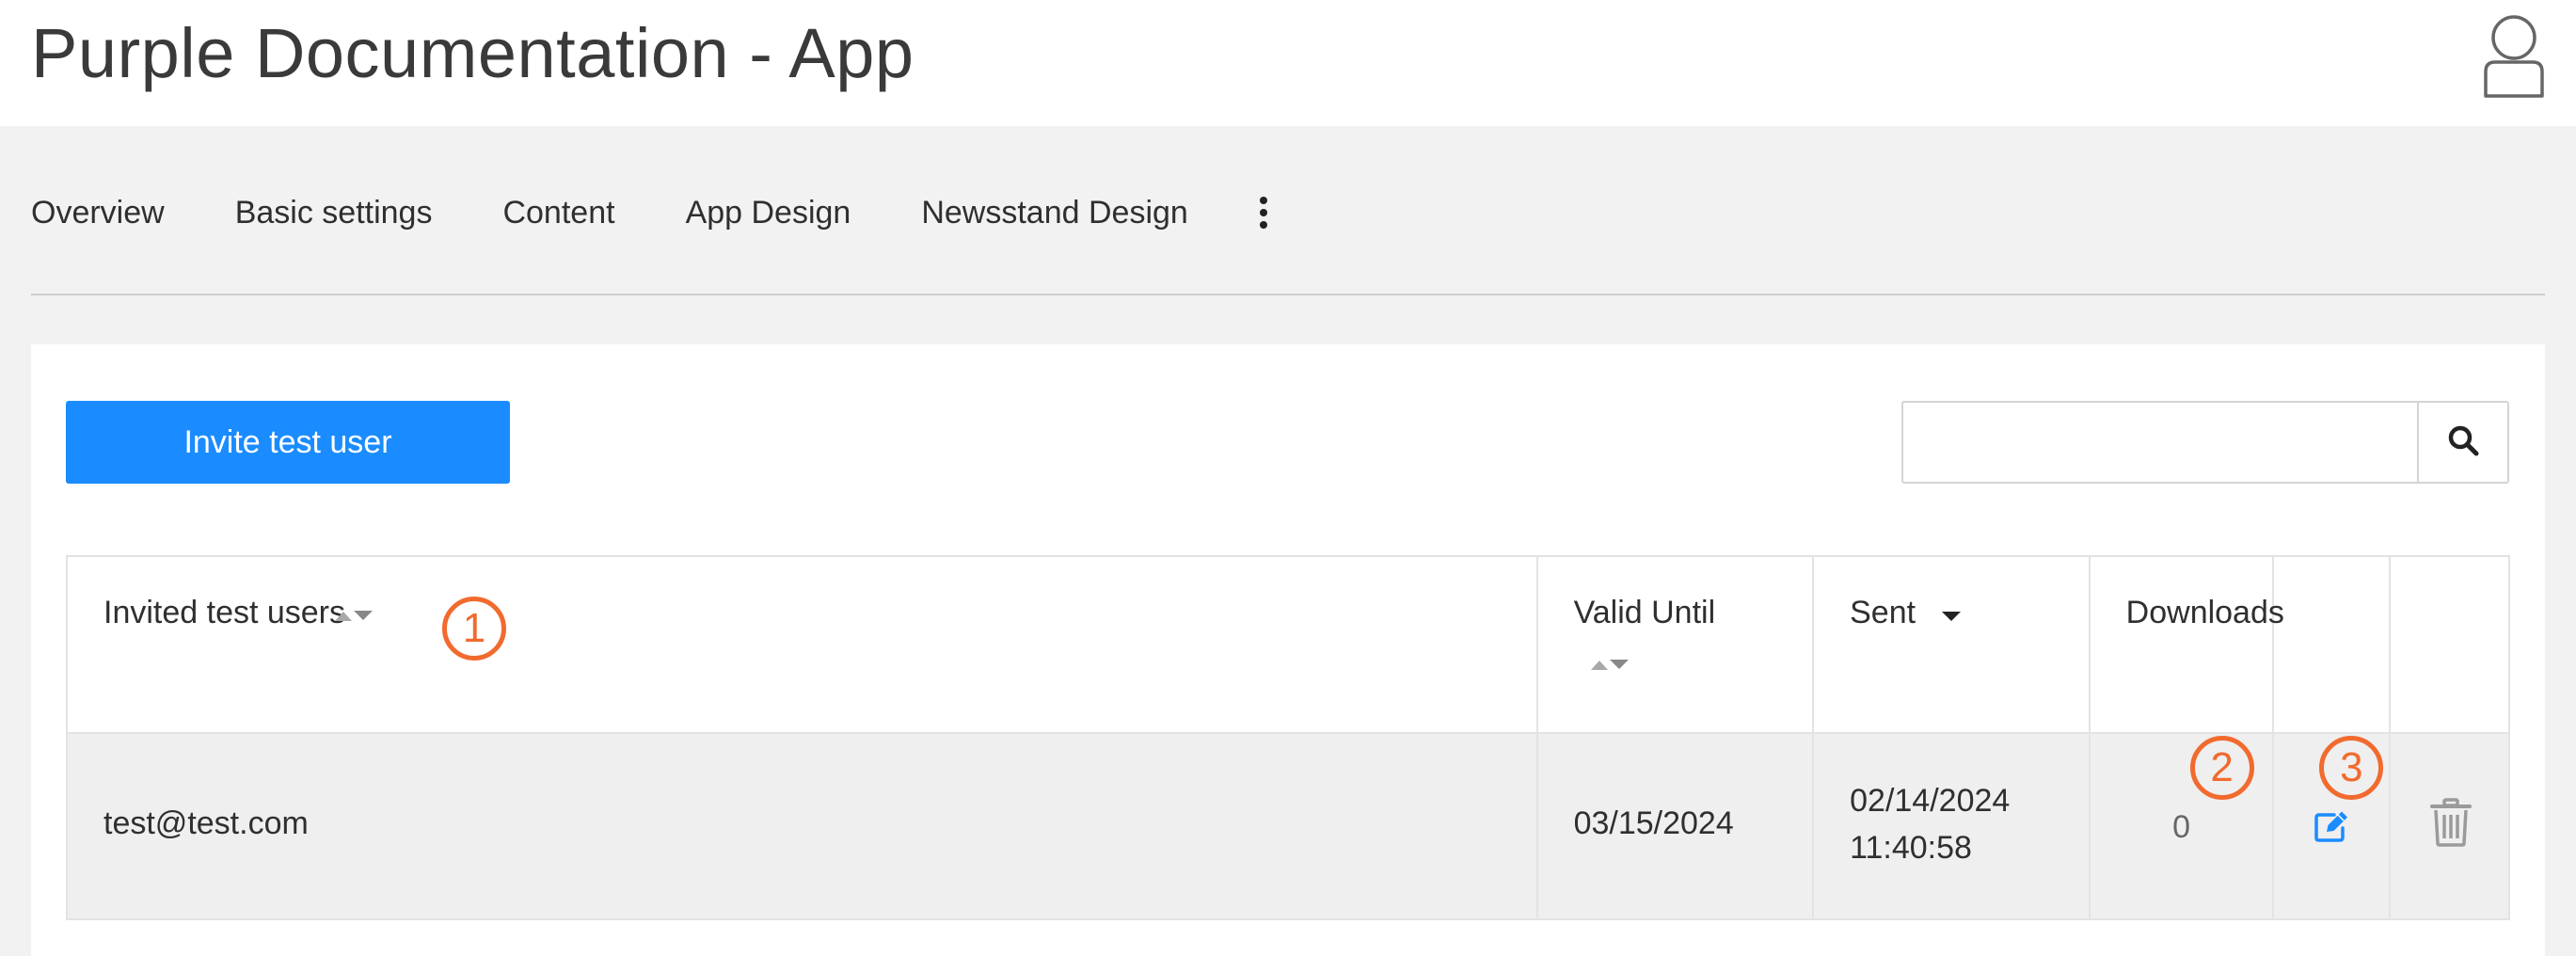 This screenshot has width=2576, height=956. Describe the element at coordinates (98, 213) in the screenshot. I see `tab-overview: Overview` at that location.